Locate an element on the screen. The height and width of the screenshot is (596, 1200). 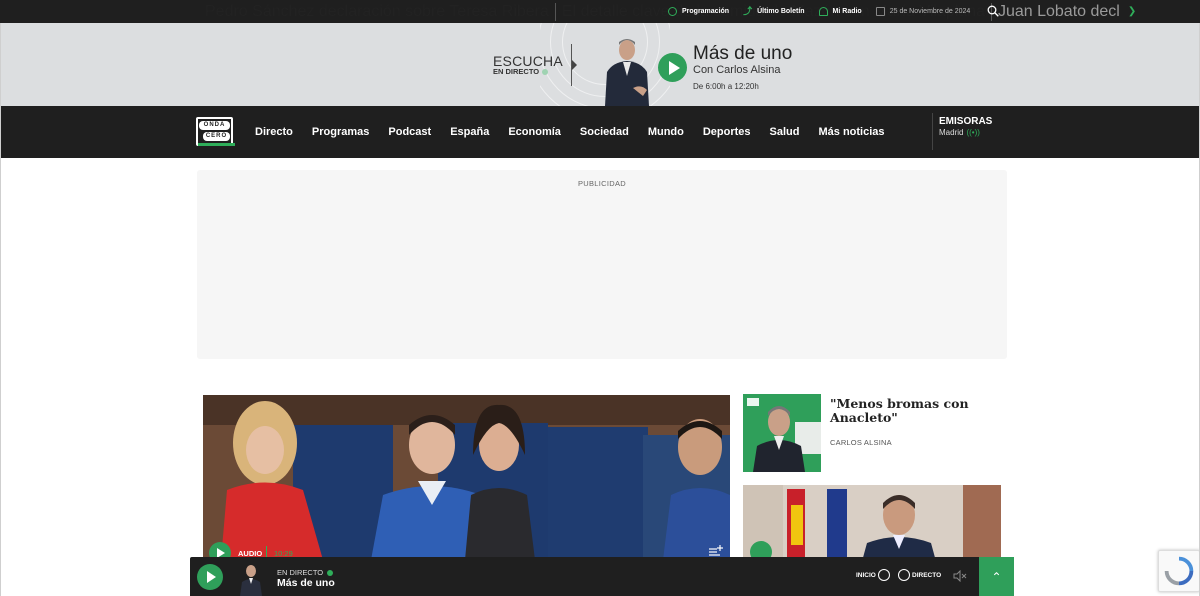
live-program-schedule: De 6:00h a 12:20h is located at coordinates (726, 86).